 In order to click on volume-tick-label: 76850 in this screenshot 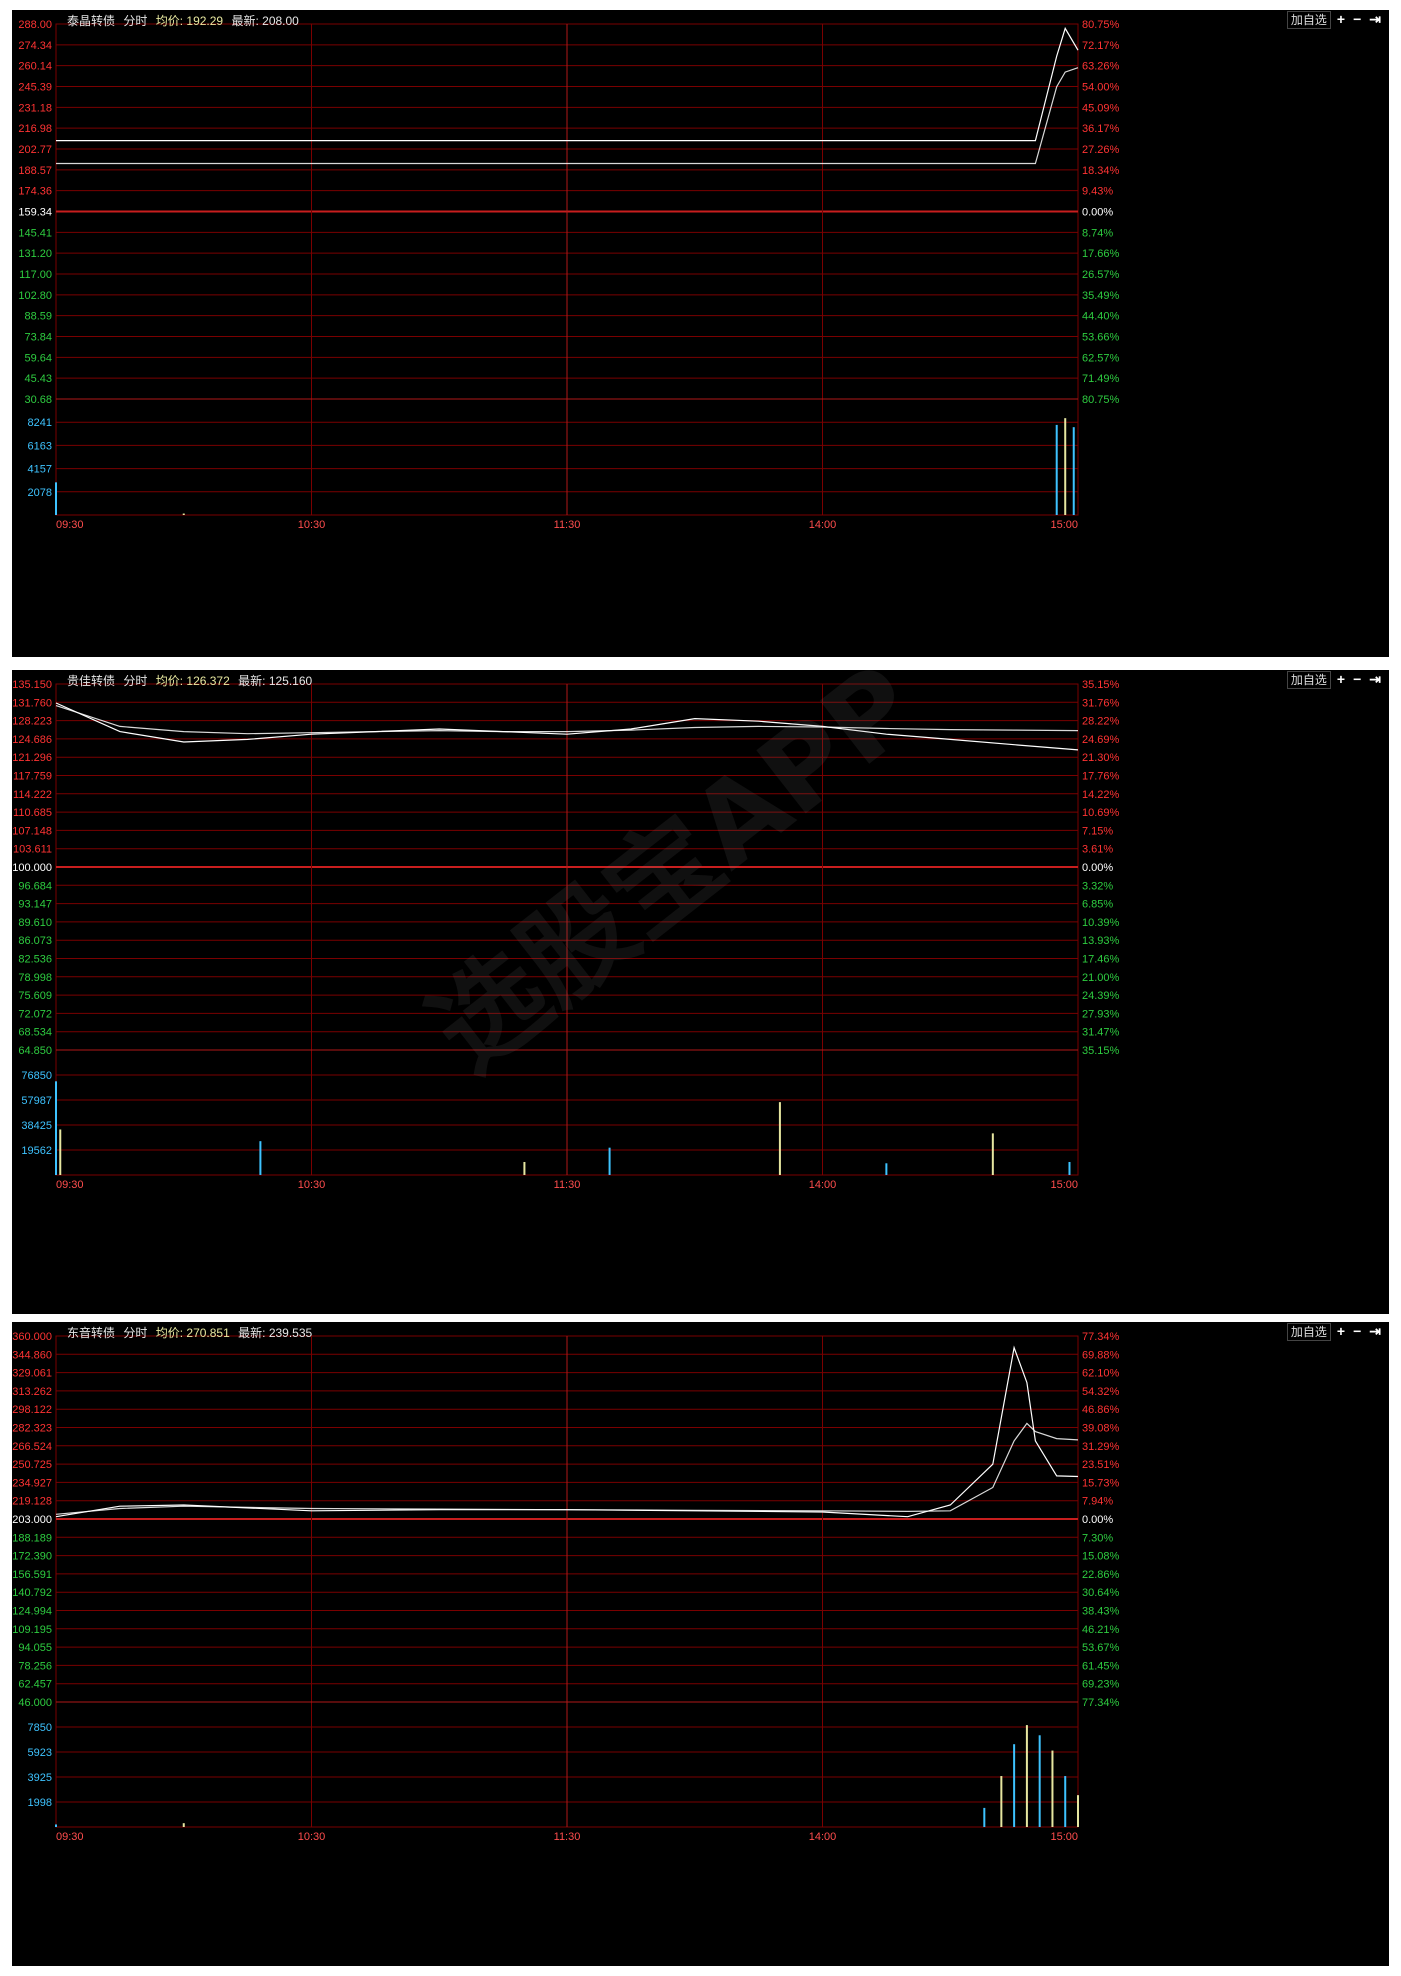, I will do `click(36, 1076)`.